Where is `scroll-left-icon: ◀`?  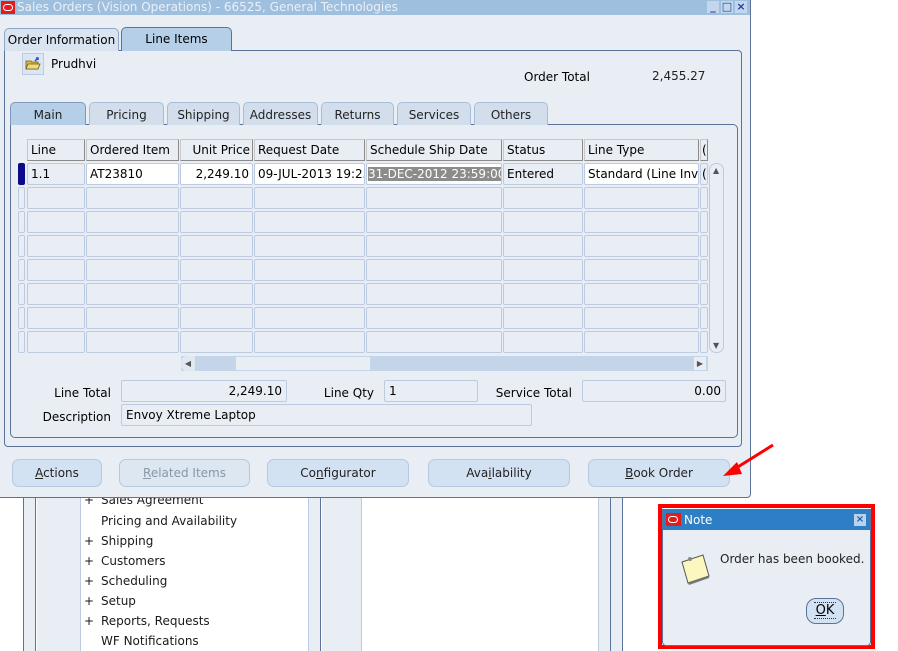
scroll-left-icon: ◀ is located at coordinates (188, 363).